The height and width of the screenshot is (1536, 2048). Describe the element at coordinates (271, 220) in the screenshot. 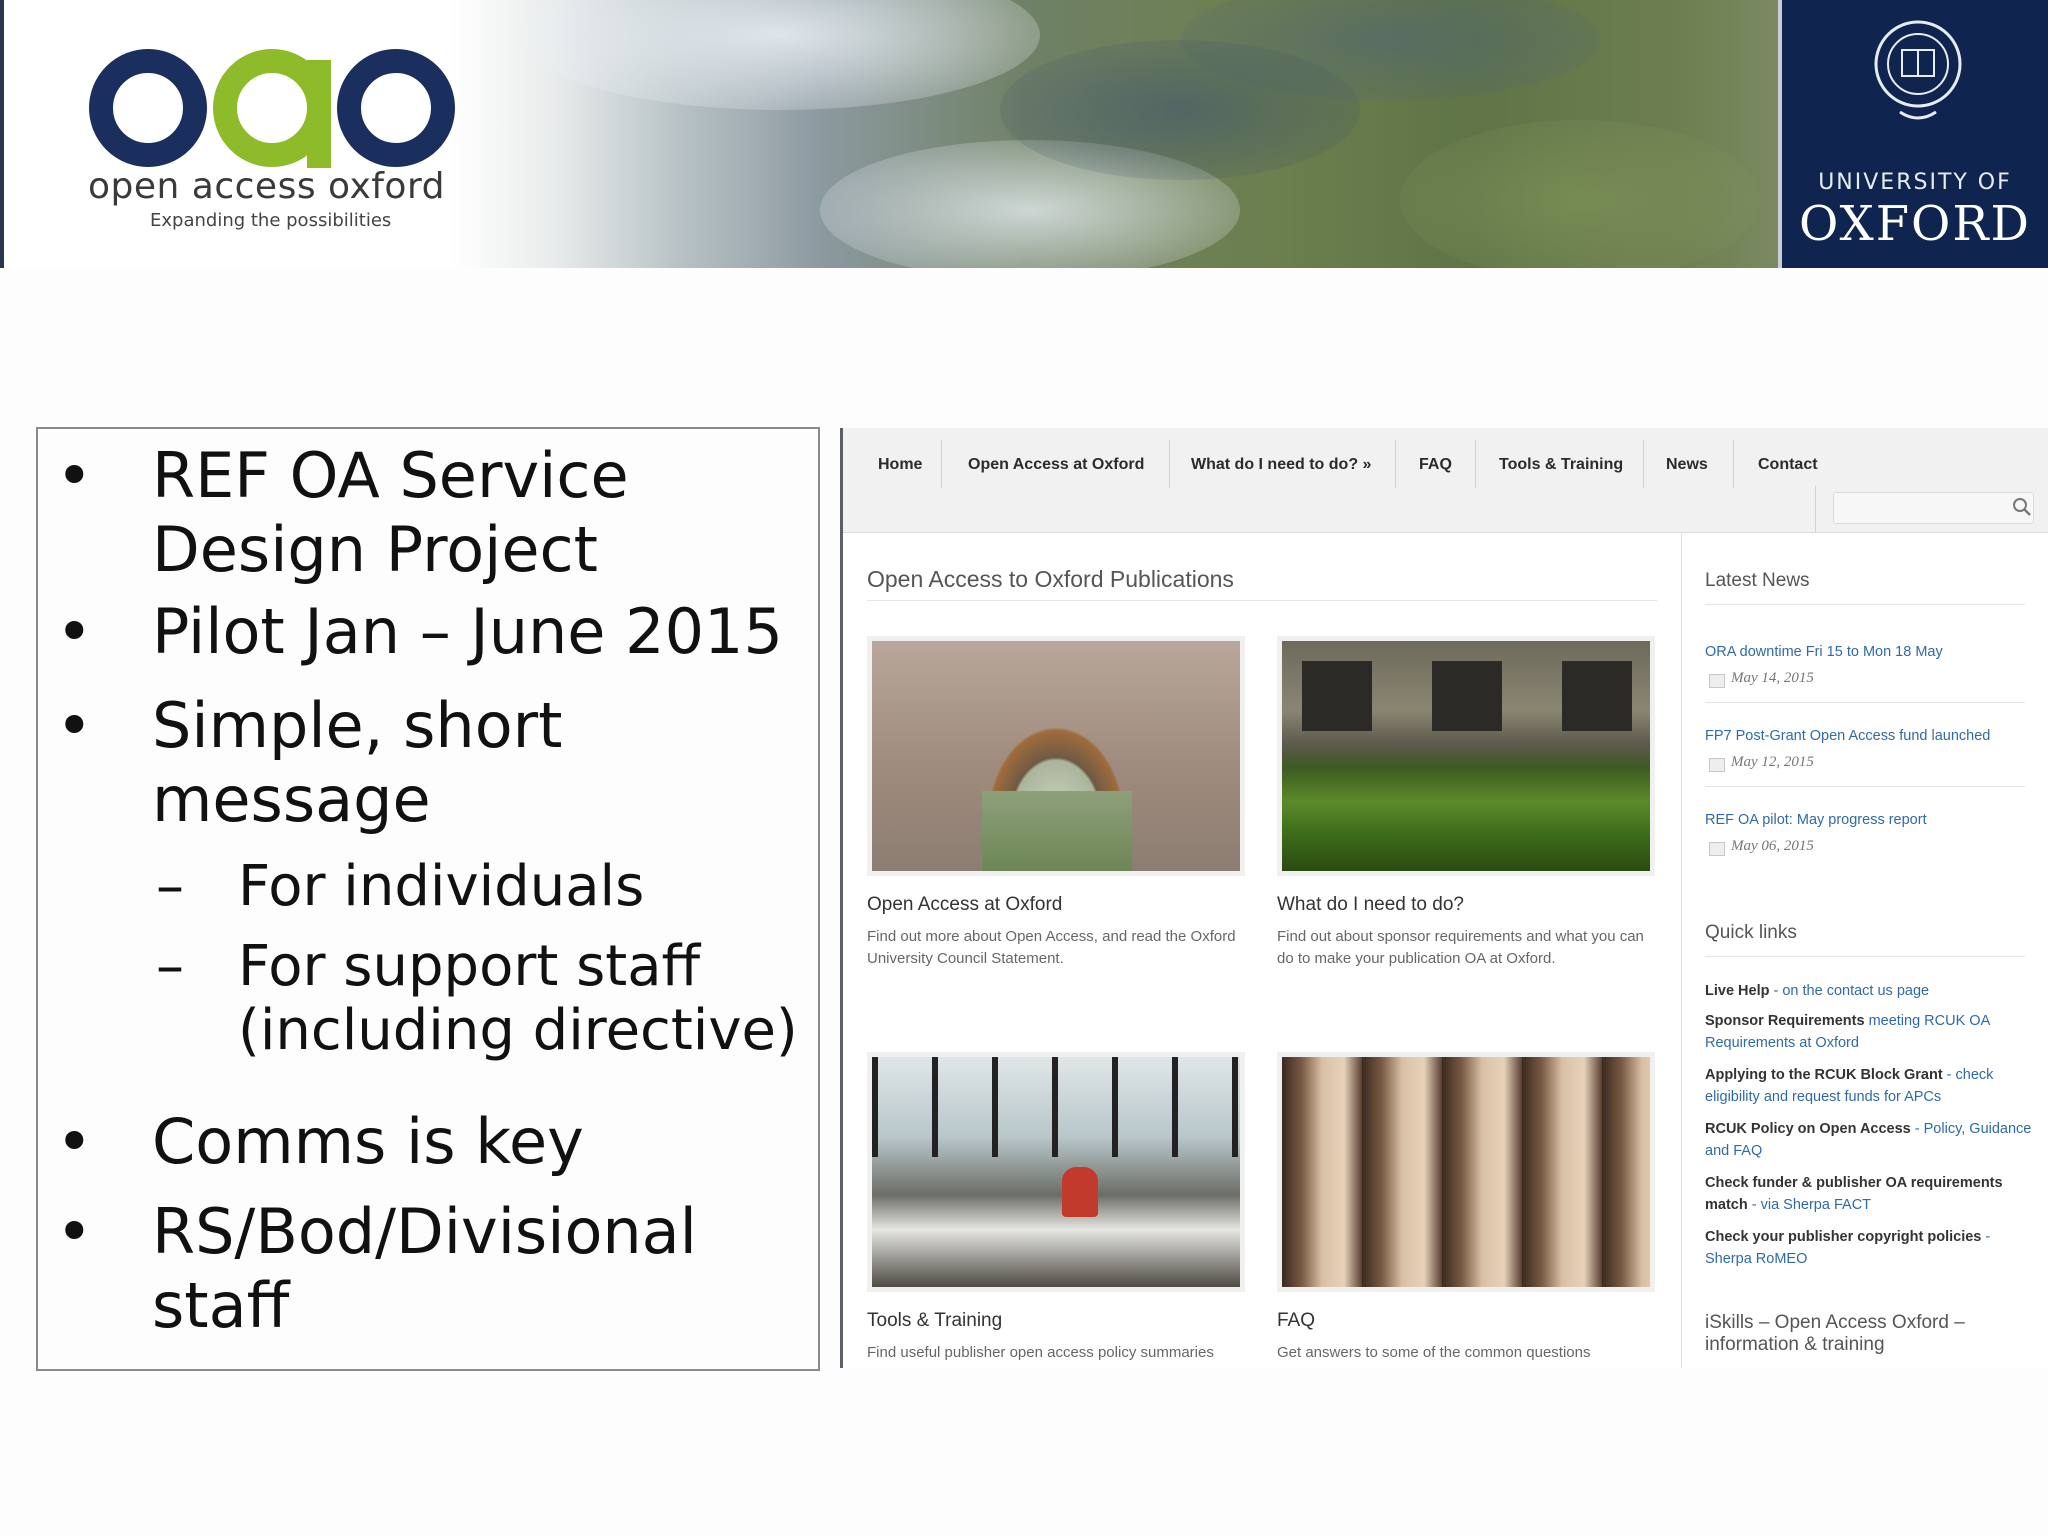

I see `logo-tagline: Expanding the possibilities` at that location.